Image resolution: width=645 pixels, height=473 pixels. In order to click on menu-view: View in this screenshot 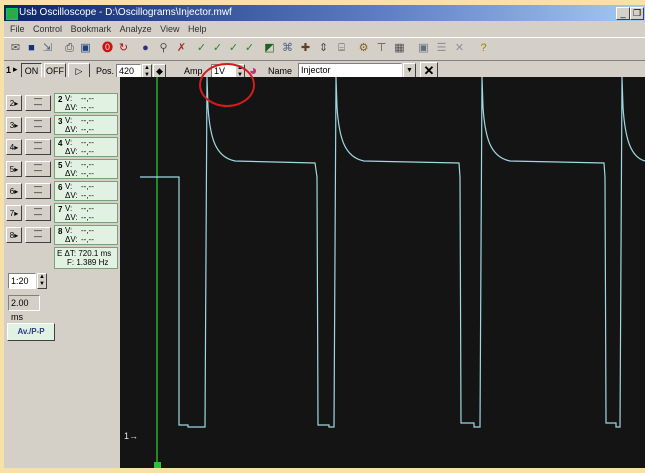, I will do `click(169, 29)`.